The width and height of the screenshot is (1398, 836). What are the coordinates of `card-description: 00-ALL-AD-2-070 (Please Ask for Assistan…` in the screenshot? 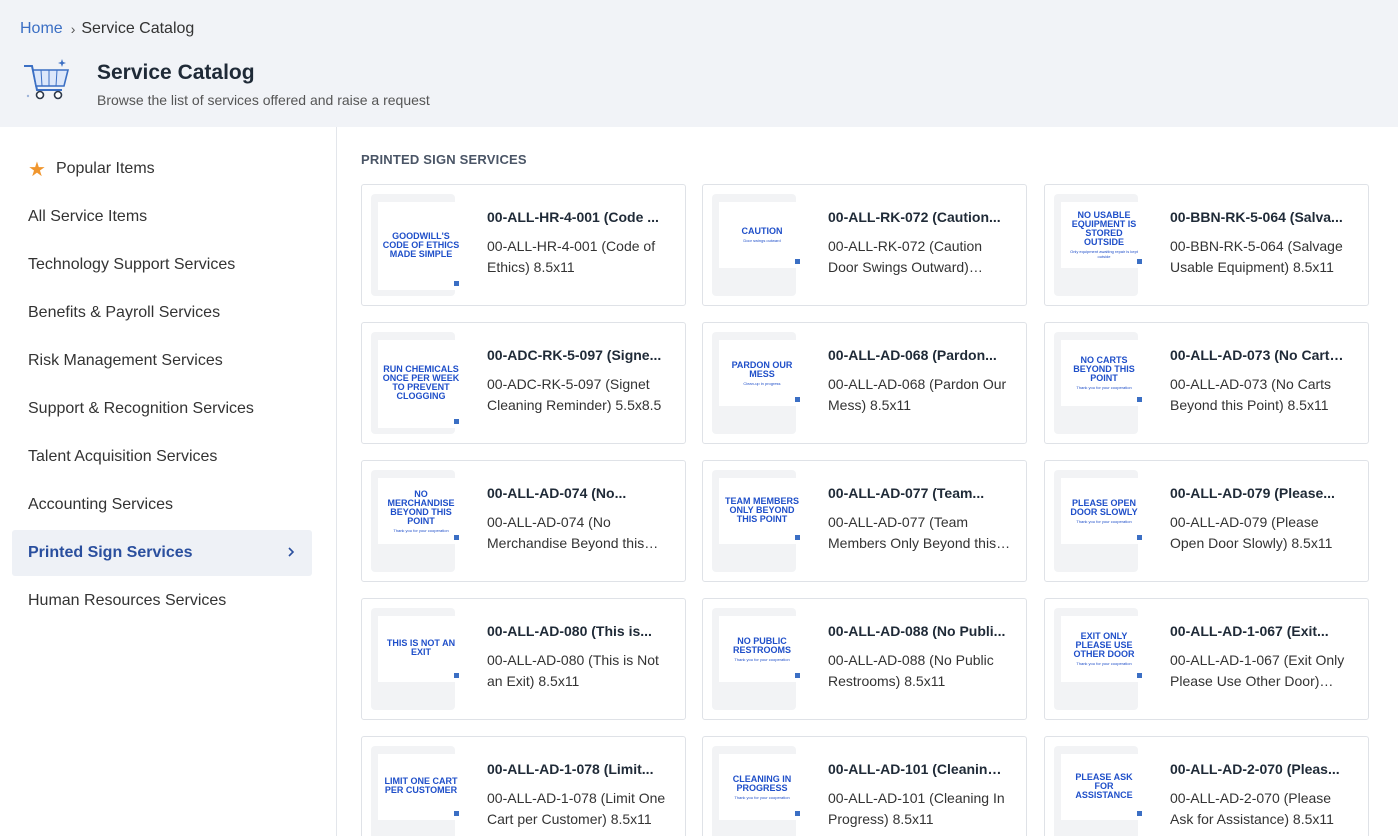 It's located at (1252, 808).